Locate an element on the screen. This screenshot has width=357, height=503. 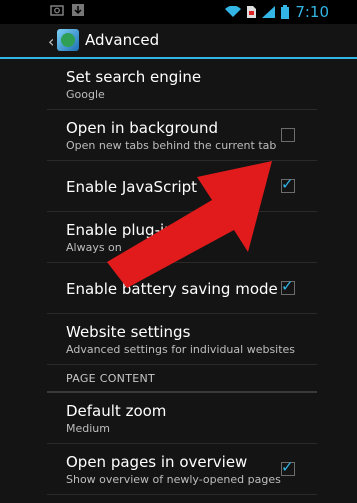
pref-summary: Show overview of newly-opened pages is located at coordinates (173, 479).